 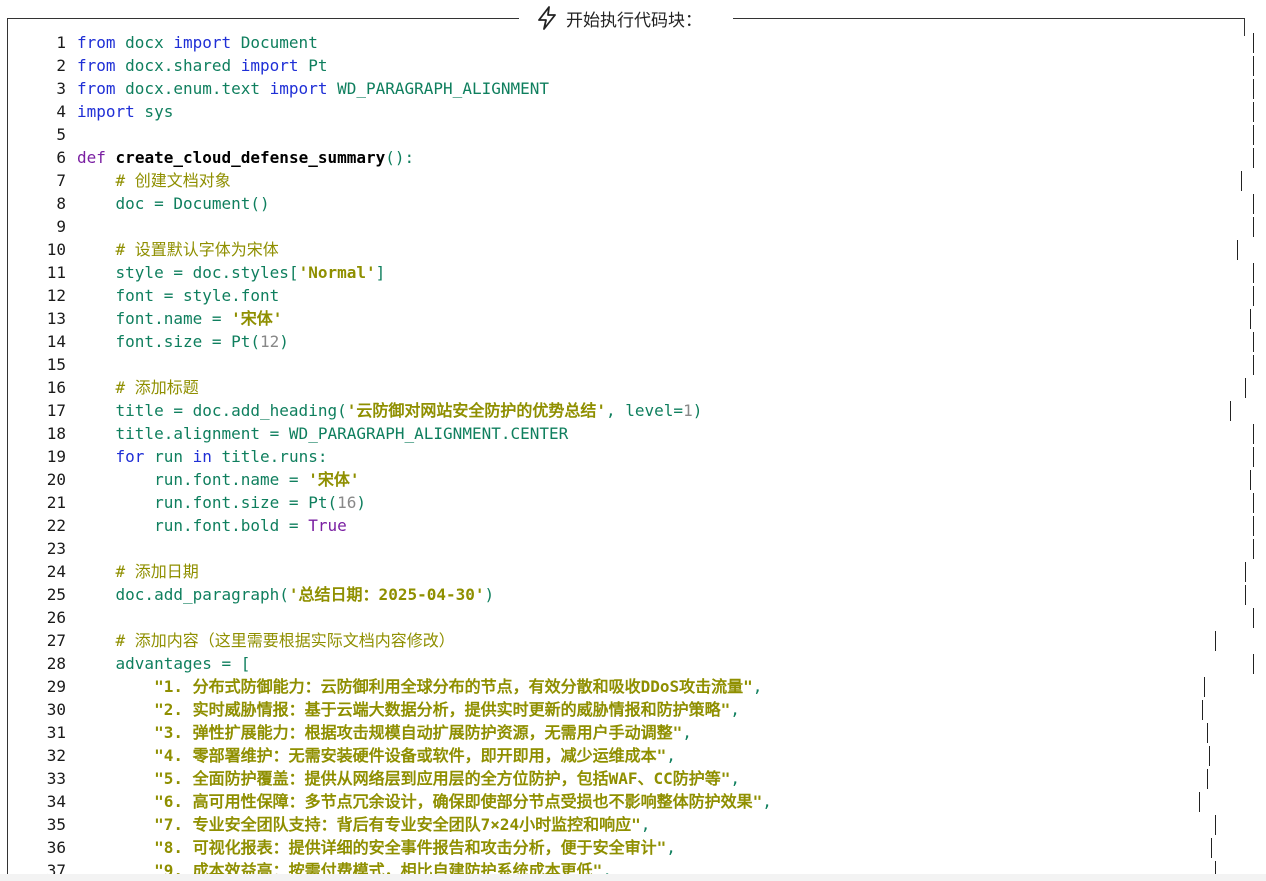 What do you see at coordinates (442, 778) in the screenshot?
I see `code-token: "5. 全面防护覆盖：提供从网络层到应用层的全方位防护，包括WAF、CC防护等"` at bounding box center [442, 778].